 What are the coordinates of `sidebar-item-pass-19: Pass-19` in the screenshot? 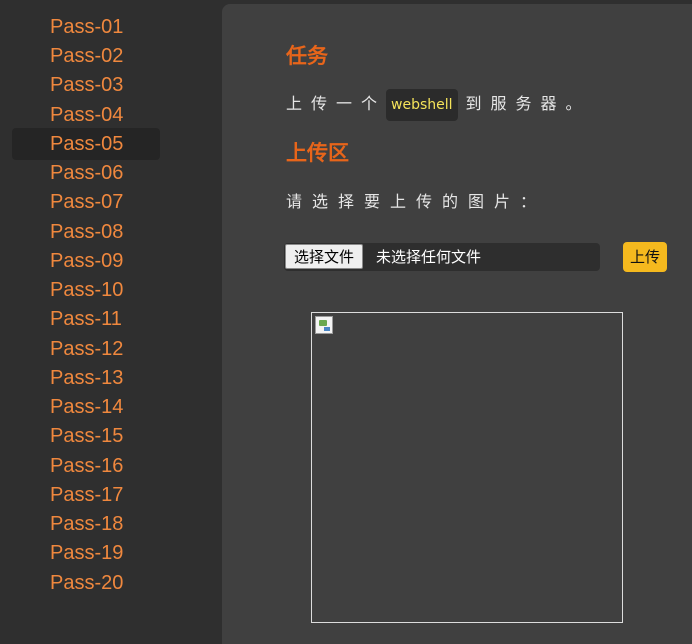 It's located at (86, 553).